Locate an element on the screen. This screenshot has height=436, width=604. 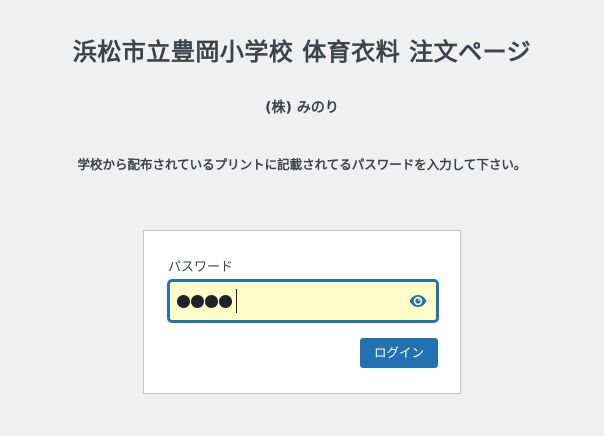
eye-icon is located at coordinates (418, 301).